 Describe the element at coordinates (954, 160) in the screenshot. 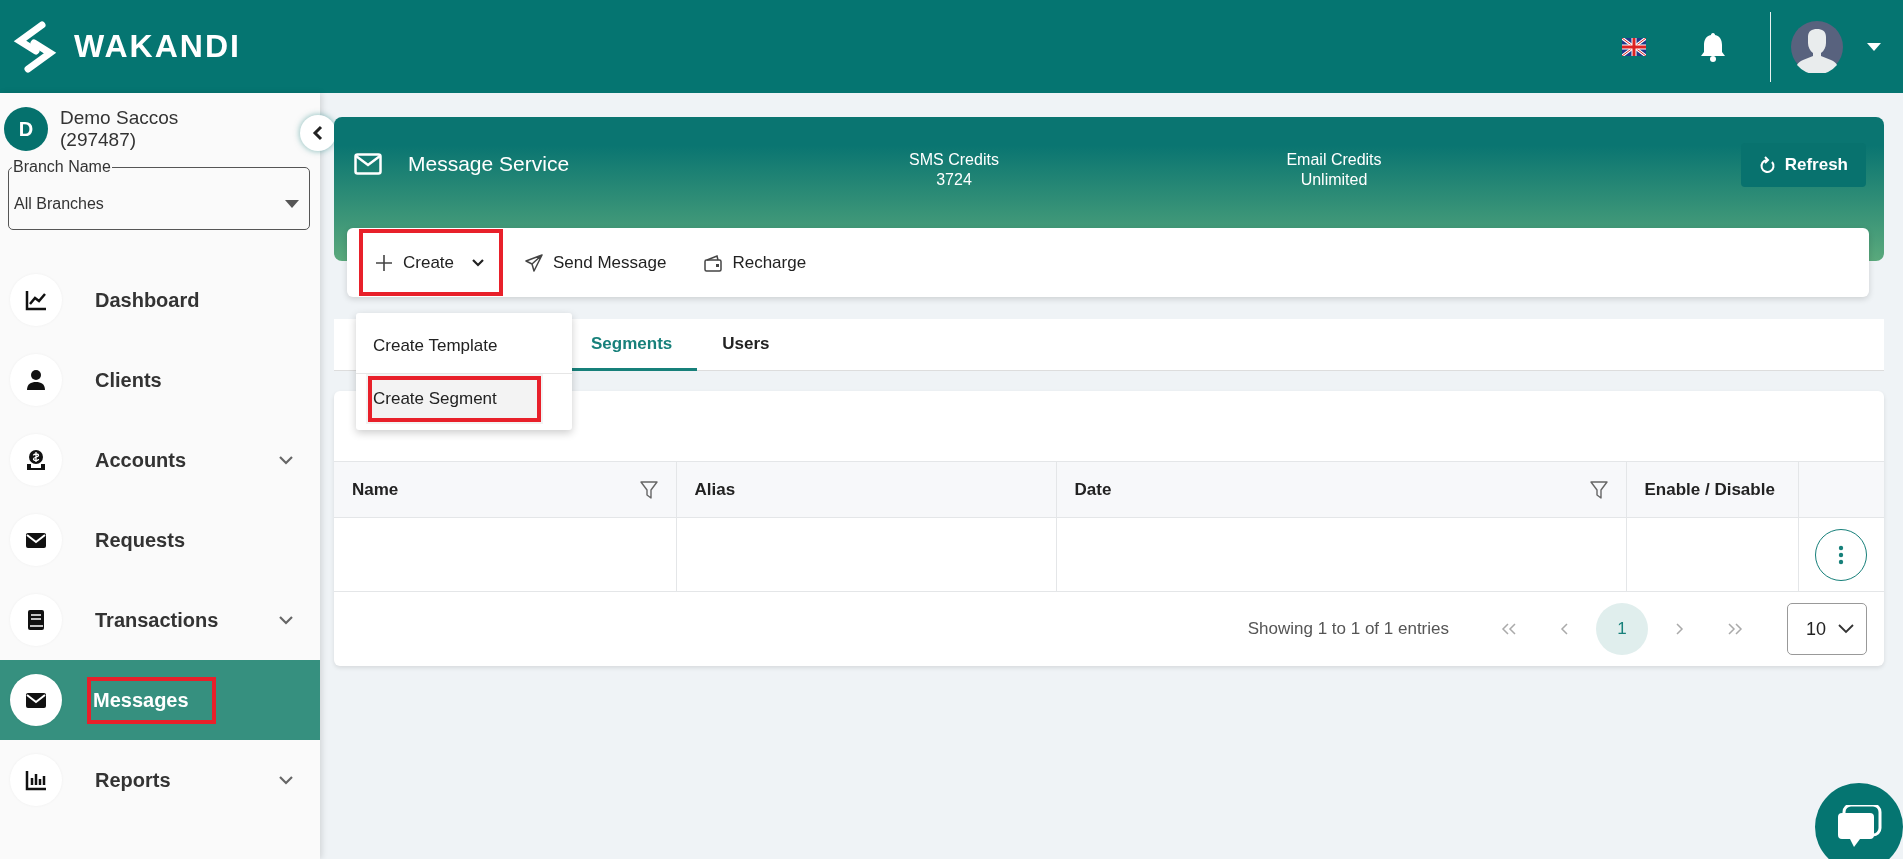

I see `credit-label: SMS Credits` at that location.